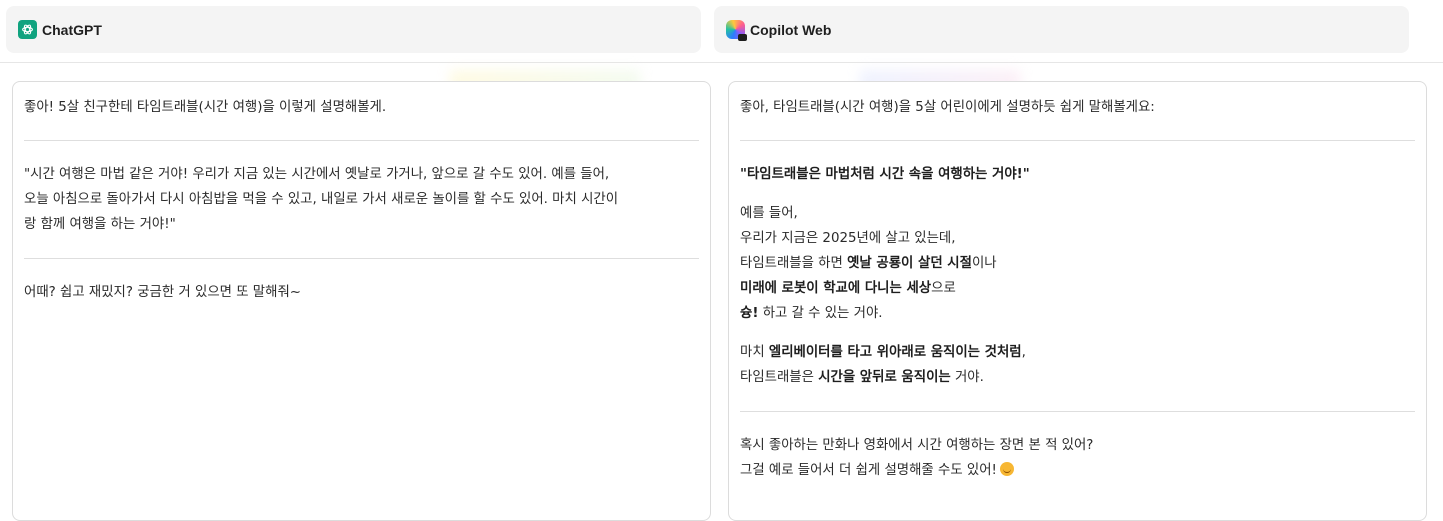 The width and height of the screenshot is (1443, 521). Describe the element at coordinates (794, 263) in the screenshot. I see `text: 타임트래블을 하면` at that location.